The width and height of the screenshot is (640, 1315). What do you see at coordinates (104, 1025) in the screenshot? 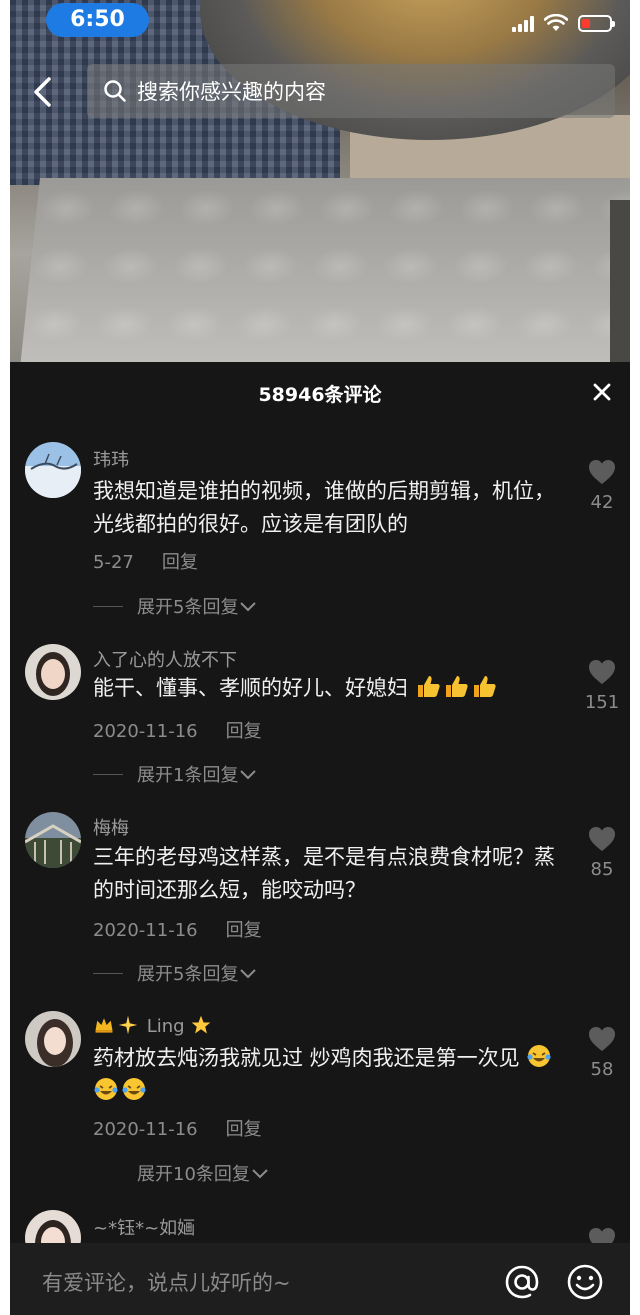
I see `crown-icon` at bounding box center [104, 1025].